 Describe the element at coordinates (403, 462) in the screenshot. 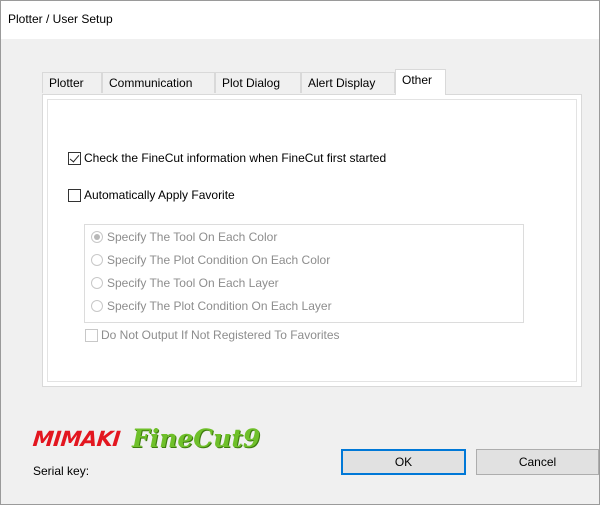

I see `ok-button: OK` at that location.